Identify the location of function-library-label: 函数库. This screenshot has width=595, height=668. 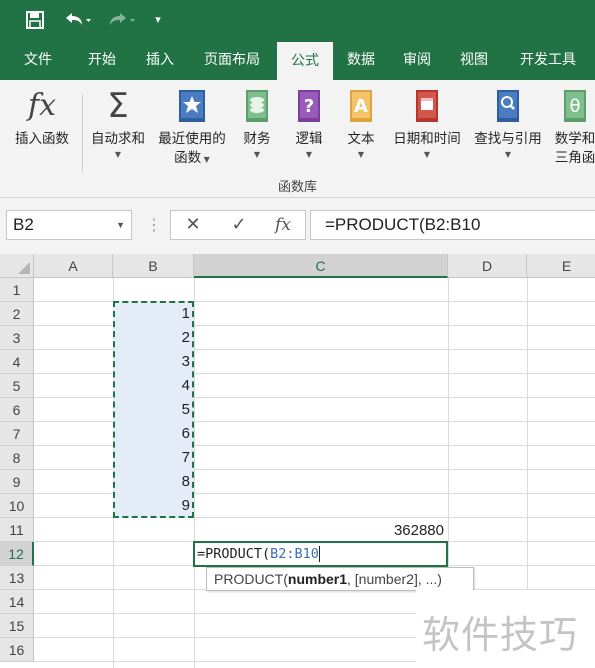
(297, 187).